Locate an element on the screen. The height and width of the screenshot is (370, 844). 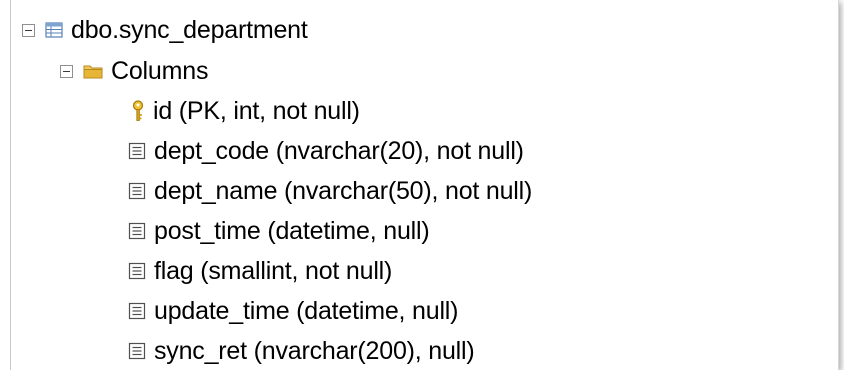
tree-node-column: id (PK, int, not null) is located at coordinates (245, 111).